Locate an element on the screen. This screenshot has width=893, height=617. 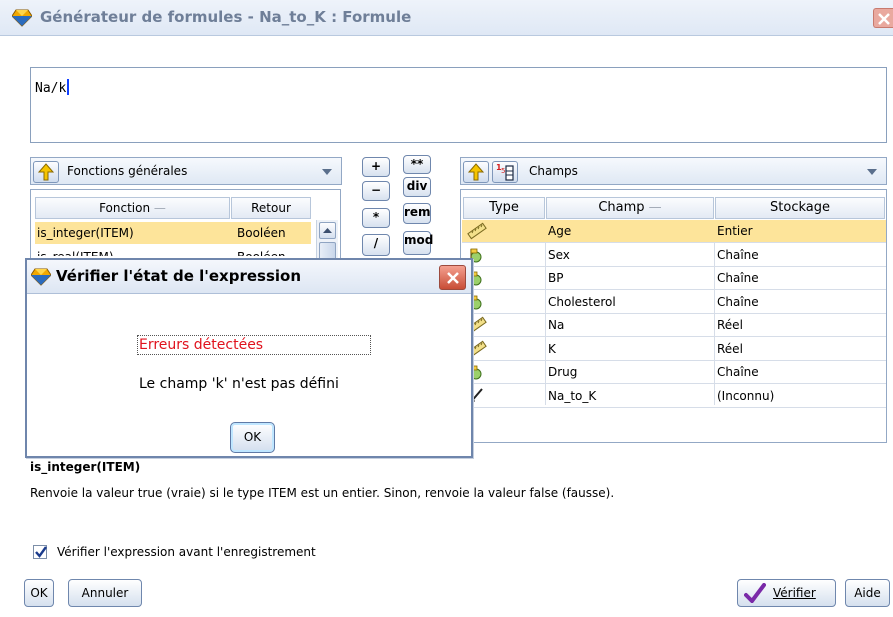
operator-multiply-button: * is located at coordinates (376, 218).